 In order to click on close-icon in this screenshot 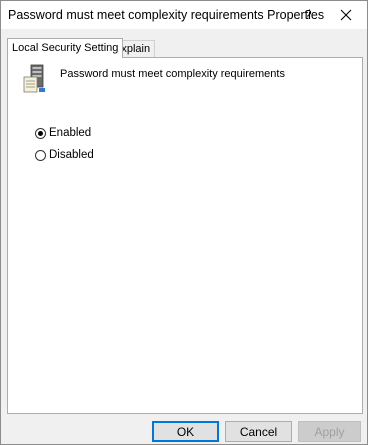, I will do `click(346, 15)`.